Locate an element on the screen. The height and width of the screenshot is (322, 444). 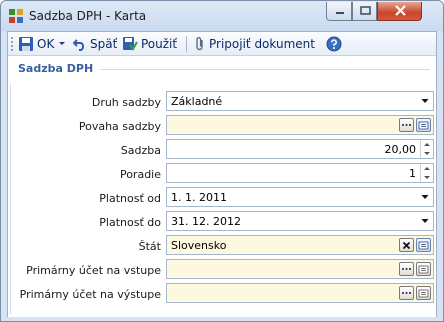
maximize-icon is located at coordinates (365, 10).